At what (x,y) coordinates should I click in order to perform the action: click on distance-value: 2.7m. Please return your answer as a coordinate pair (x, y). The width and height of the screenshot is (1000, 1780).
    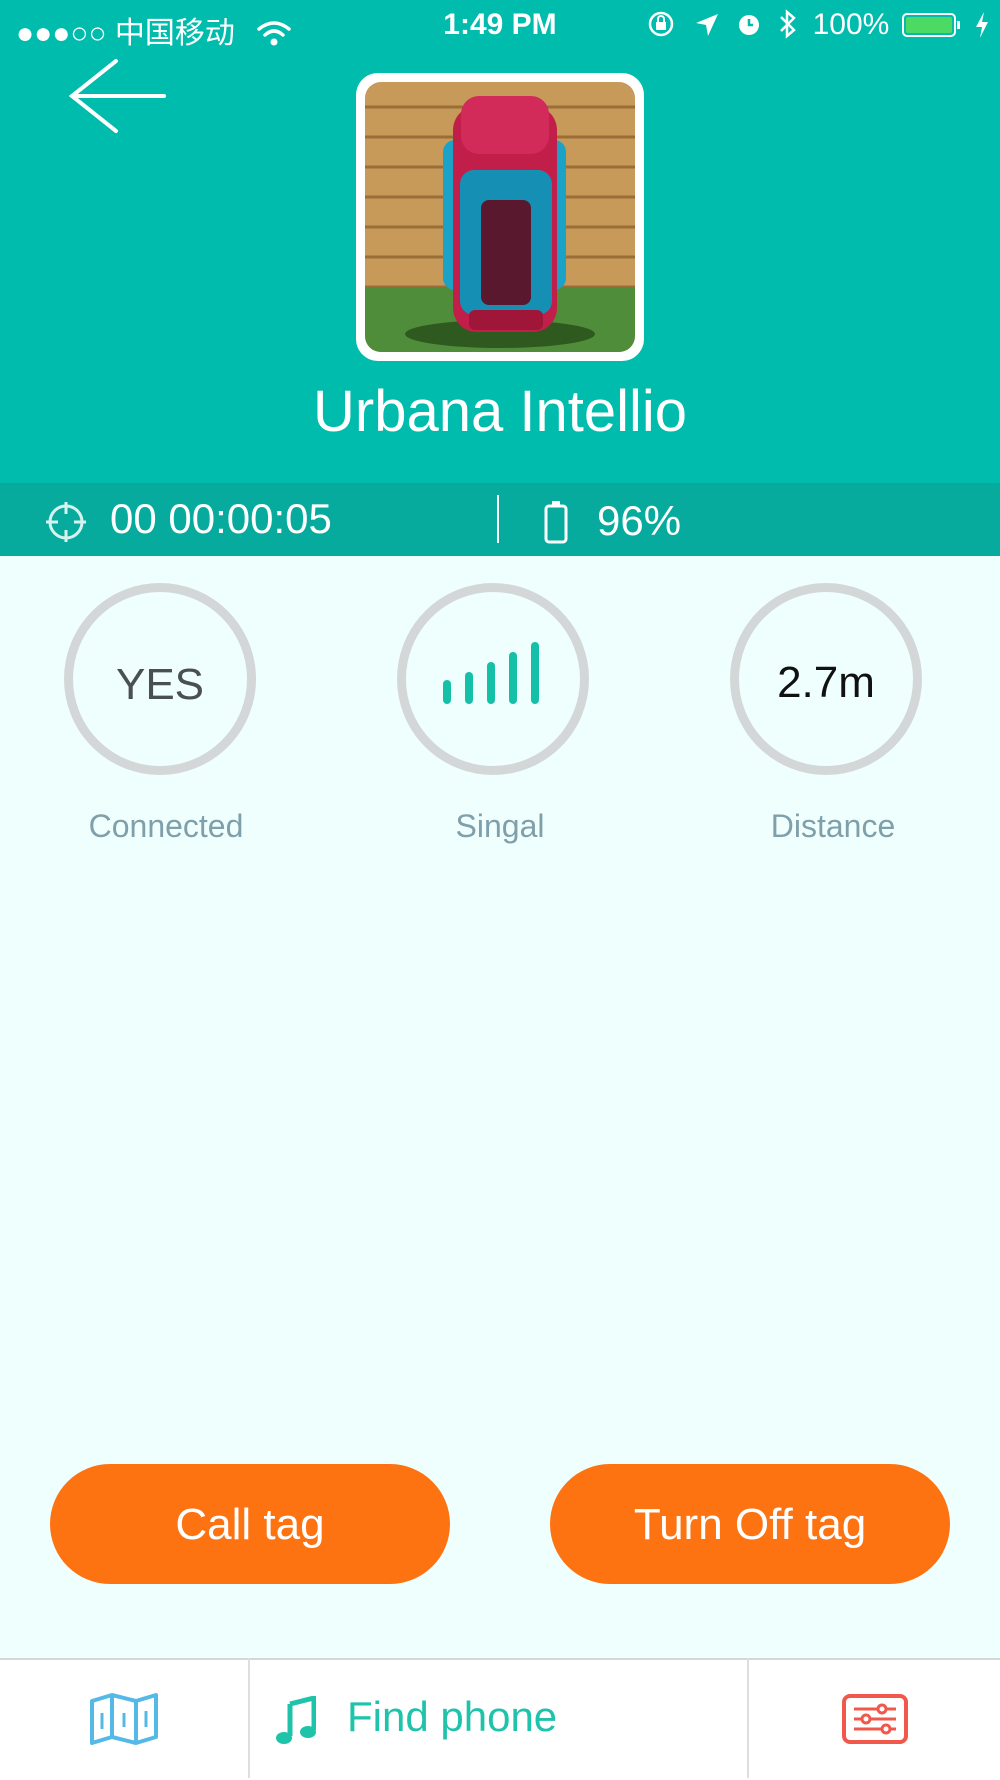
    Looking at the image, I should click on (826, 682).